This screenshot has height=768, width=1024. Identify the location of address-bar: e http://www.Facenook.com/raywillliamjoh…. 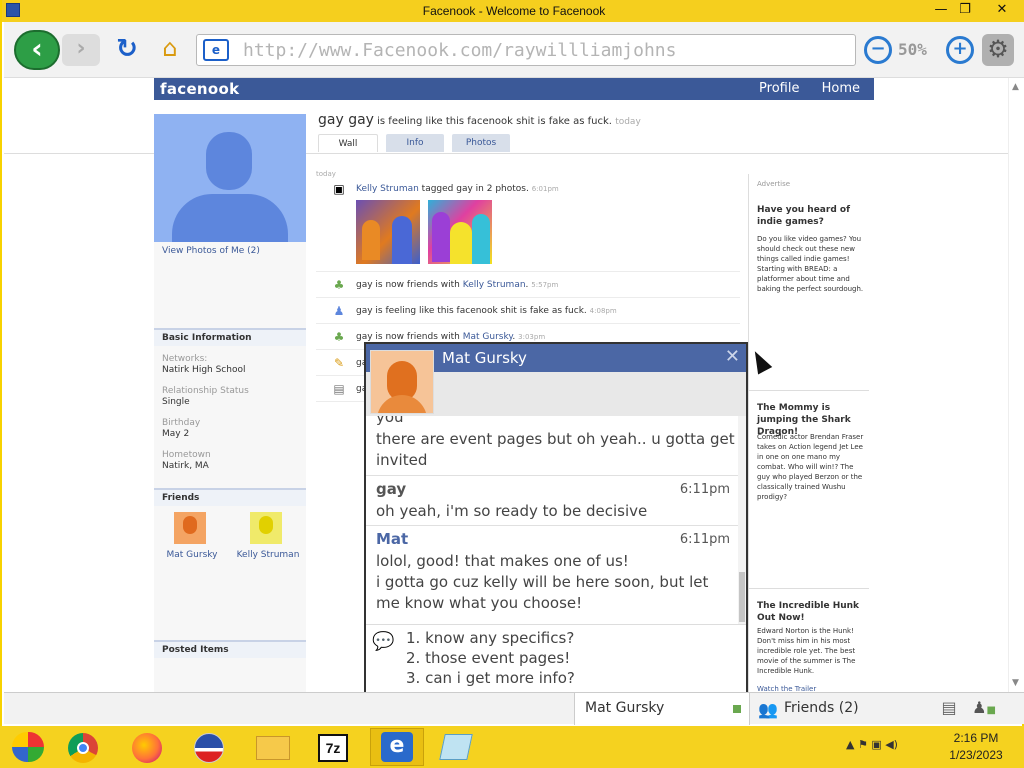
(526, 50).